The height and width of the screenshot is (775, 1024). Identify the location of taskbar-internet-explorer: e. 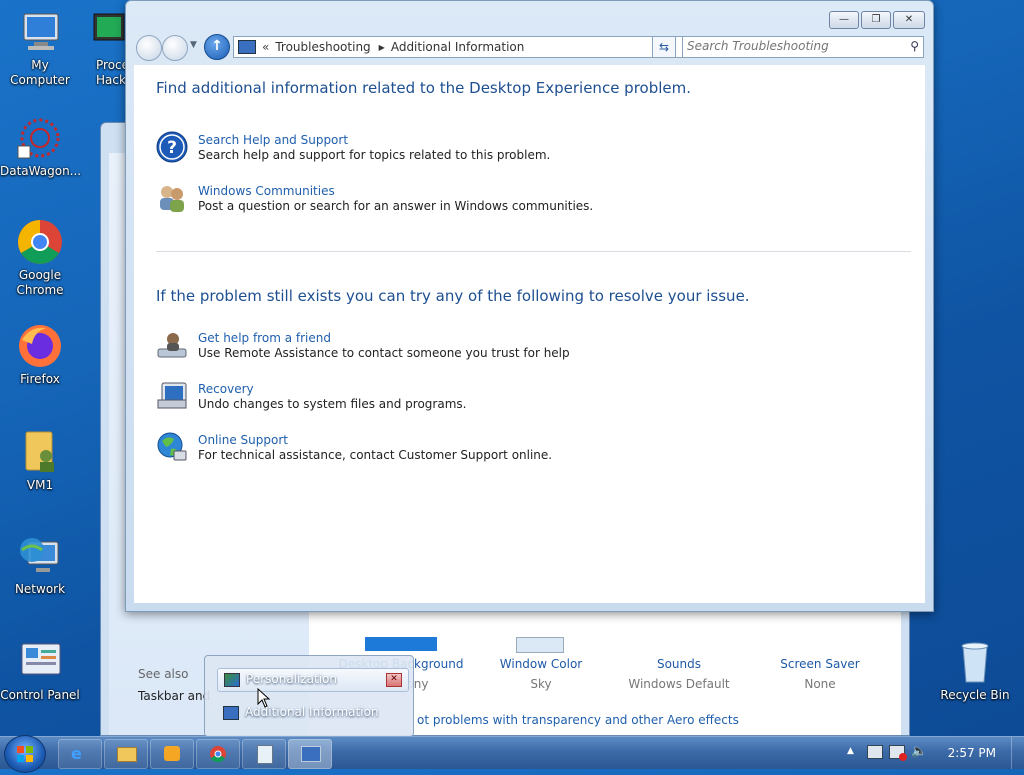
(80, 754).